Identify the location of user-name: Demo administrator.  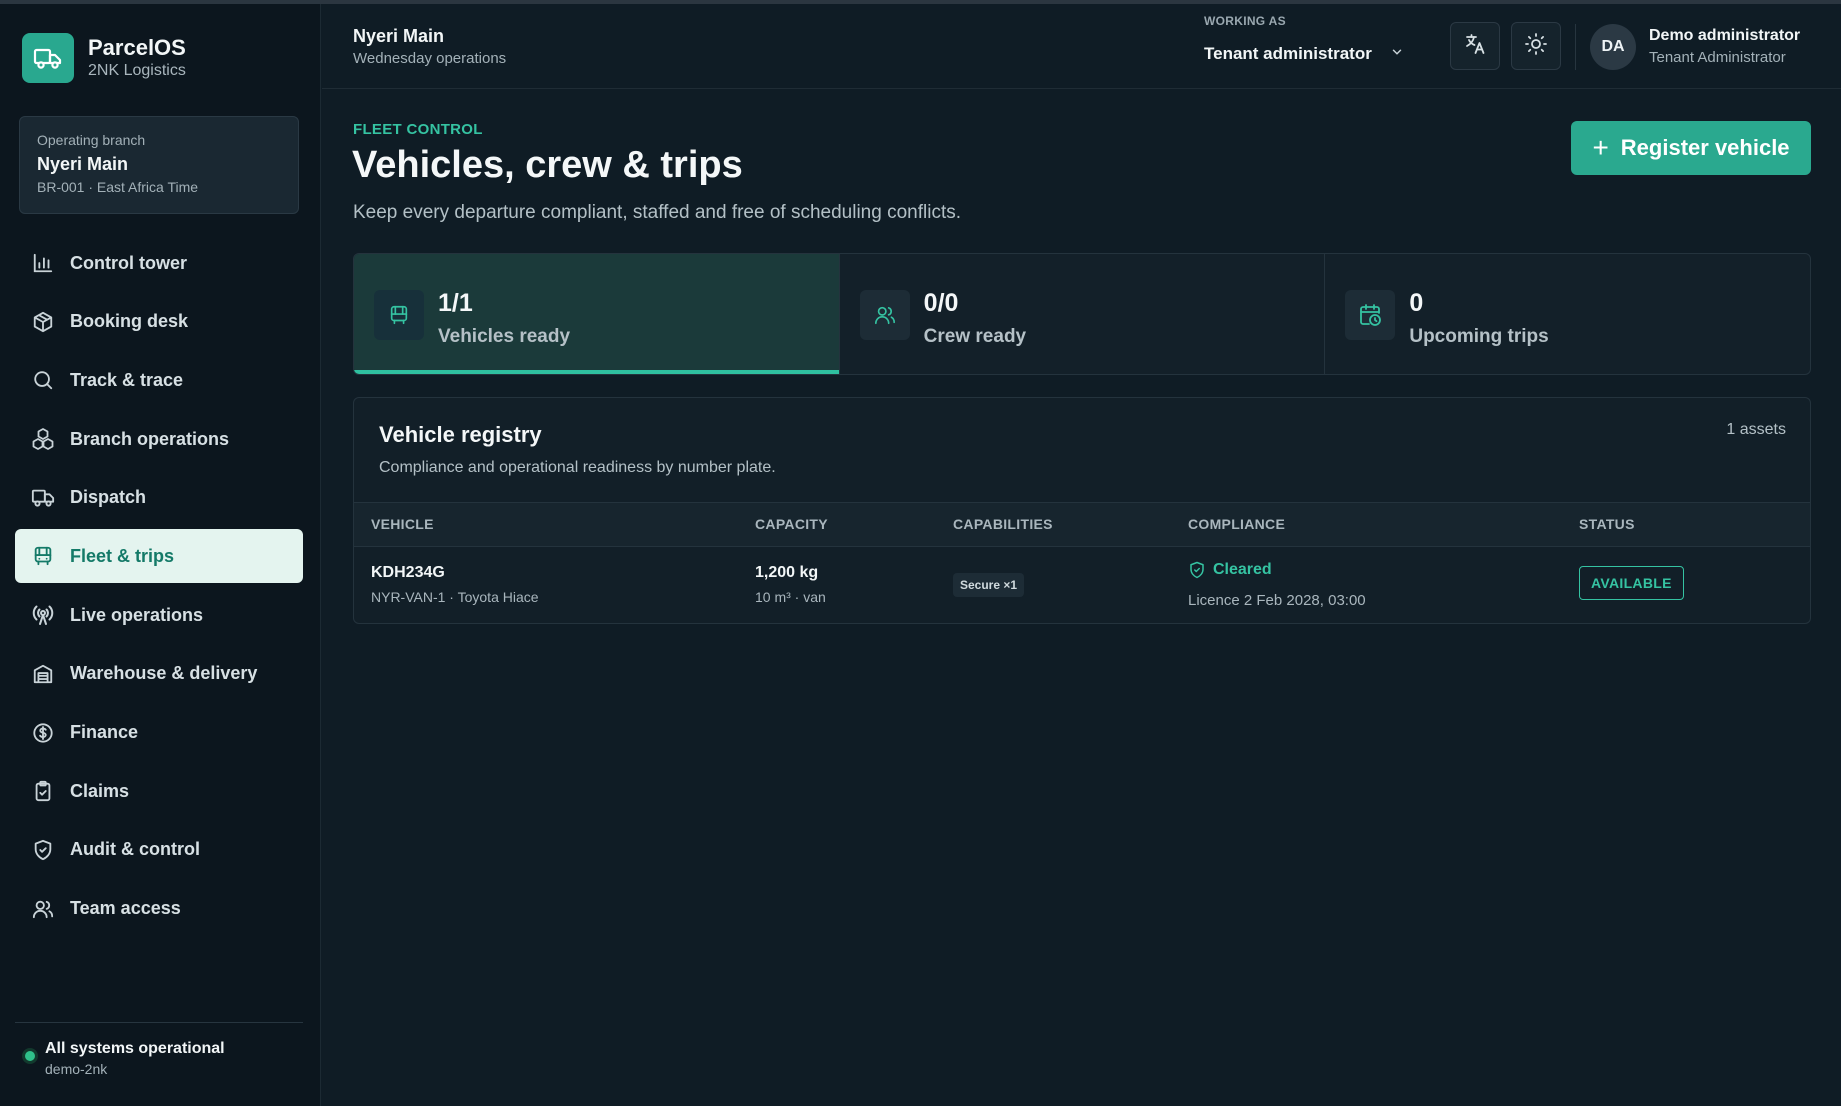
(1725, 35).